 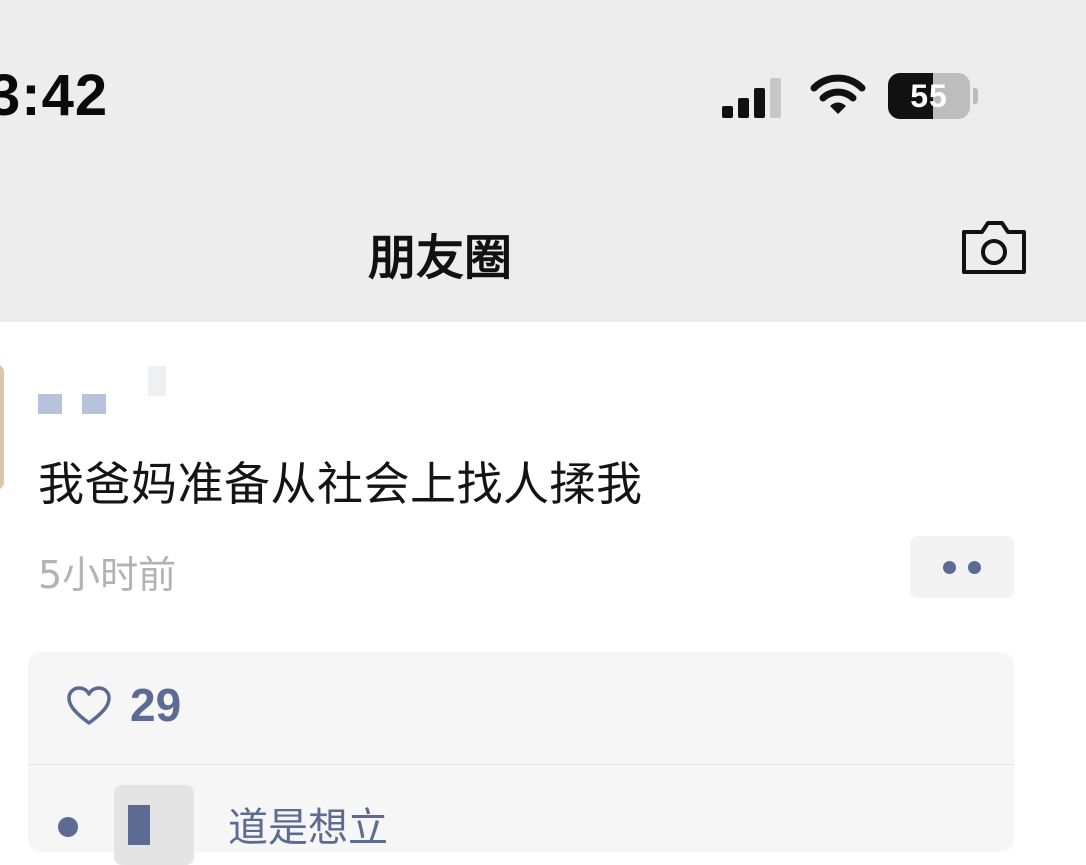 I want to click on battery-indicator: 55, so click(x=934, y=96).